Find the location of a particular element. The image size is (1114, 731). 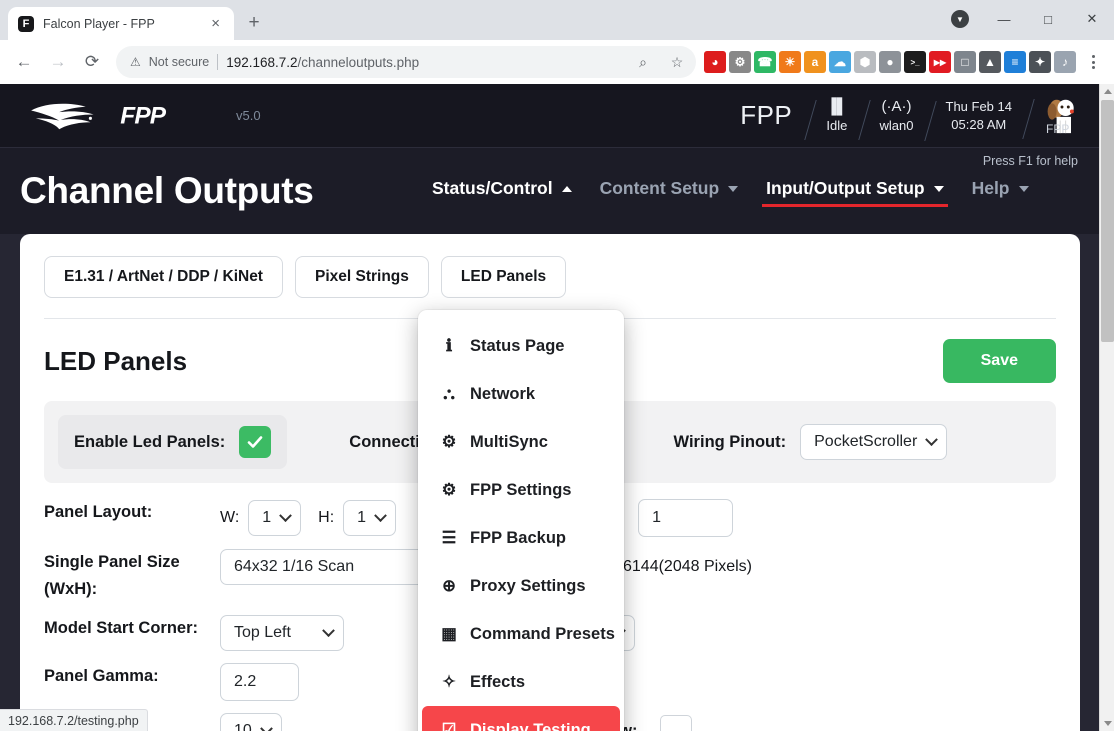

clipboard-check-icon: ☑ is located at coordinates (449, 726).